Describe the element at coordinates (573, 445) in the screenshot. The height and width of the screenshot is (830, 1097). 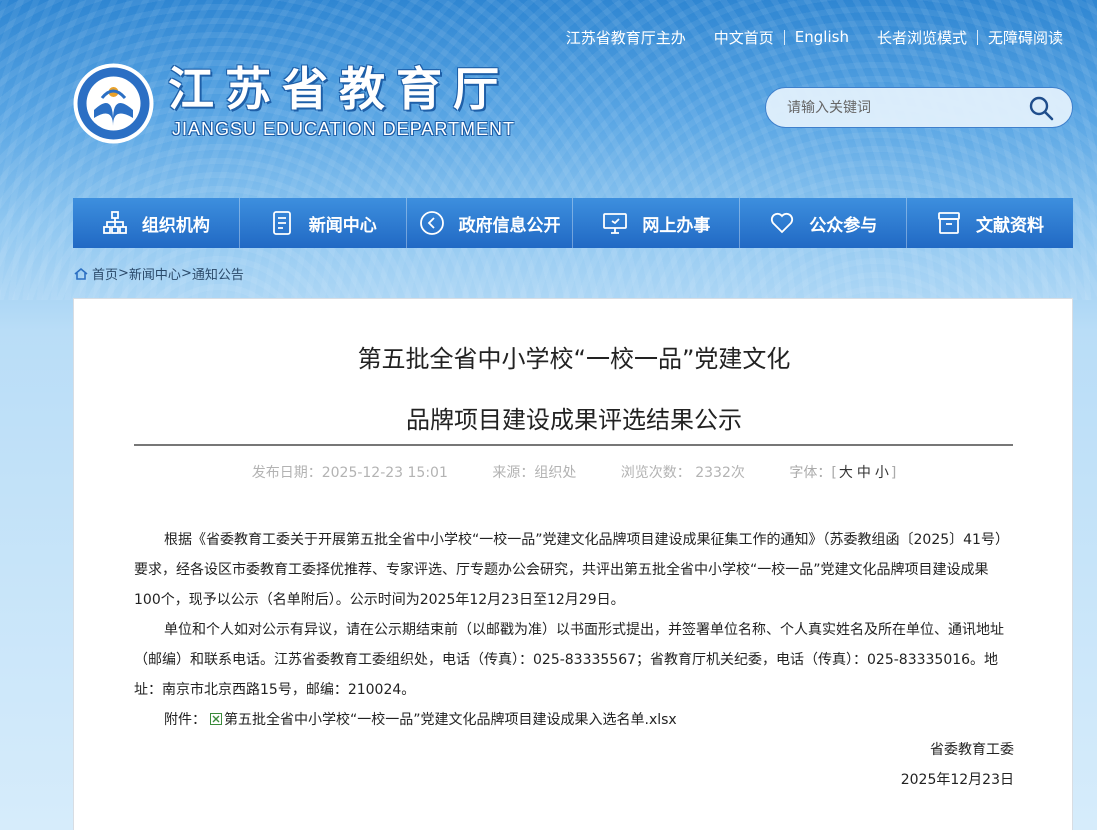
I see `title-divider` at that location.